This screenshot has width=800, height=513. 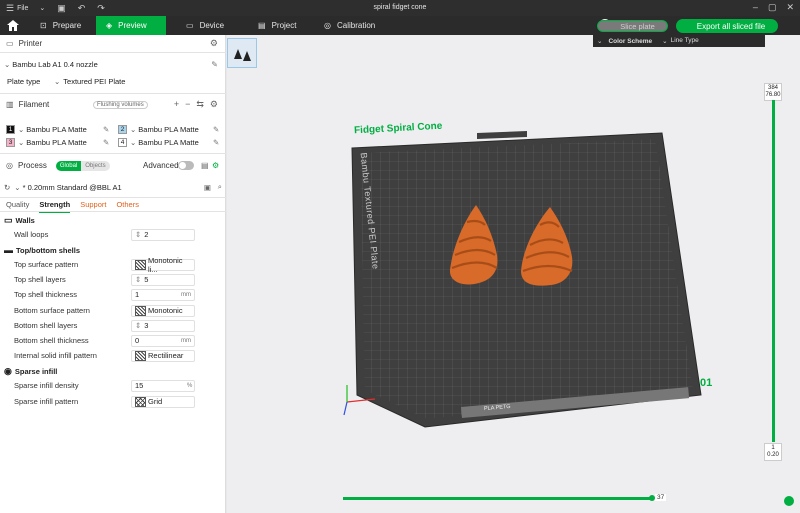 What do you see at coordinates (113, 385) in the screenshot?
I see `sparse-density-row: Sparse infill density 15 %` at bounding box center [113, 385].